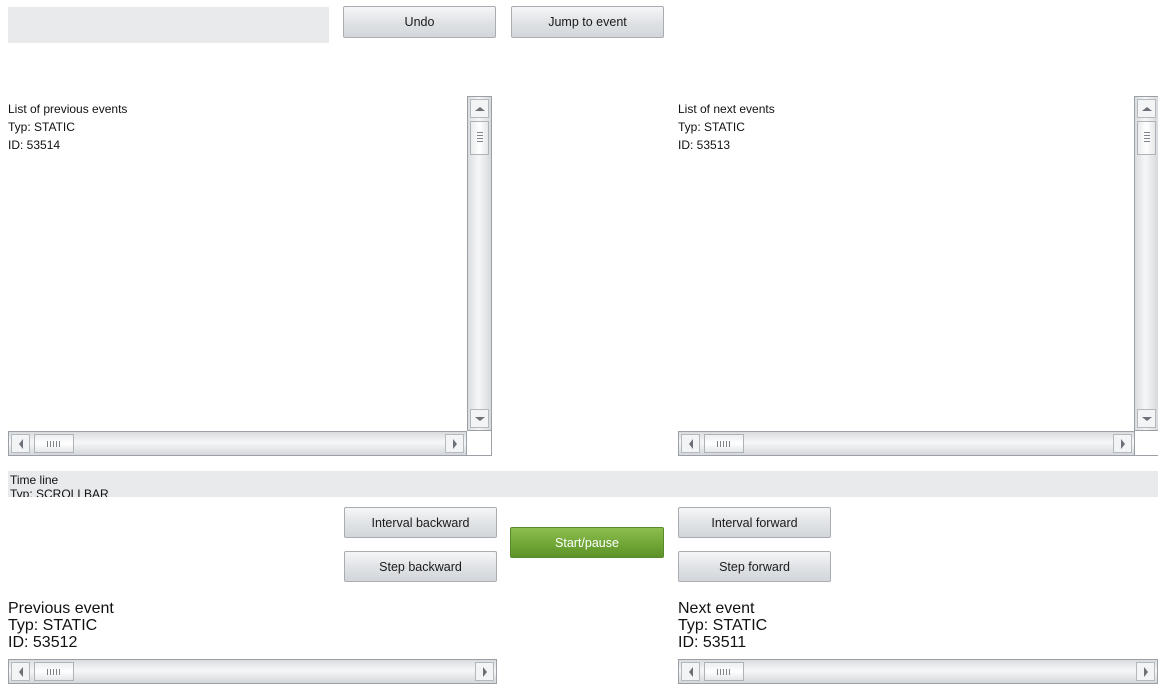 The width and height of the screenshot is (1158, 686). Describe the element at coordinates (587, 22) in the screenshot. I see `jump-to-event-button: Jump to event` at that location.